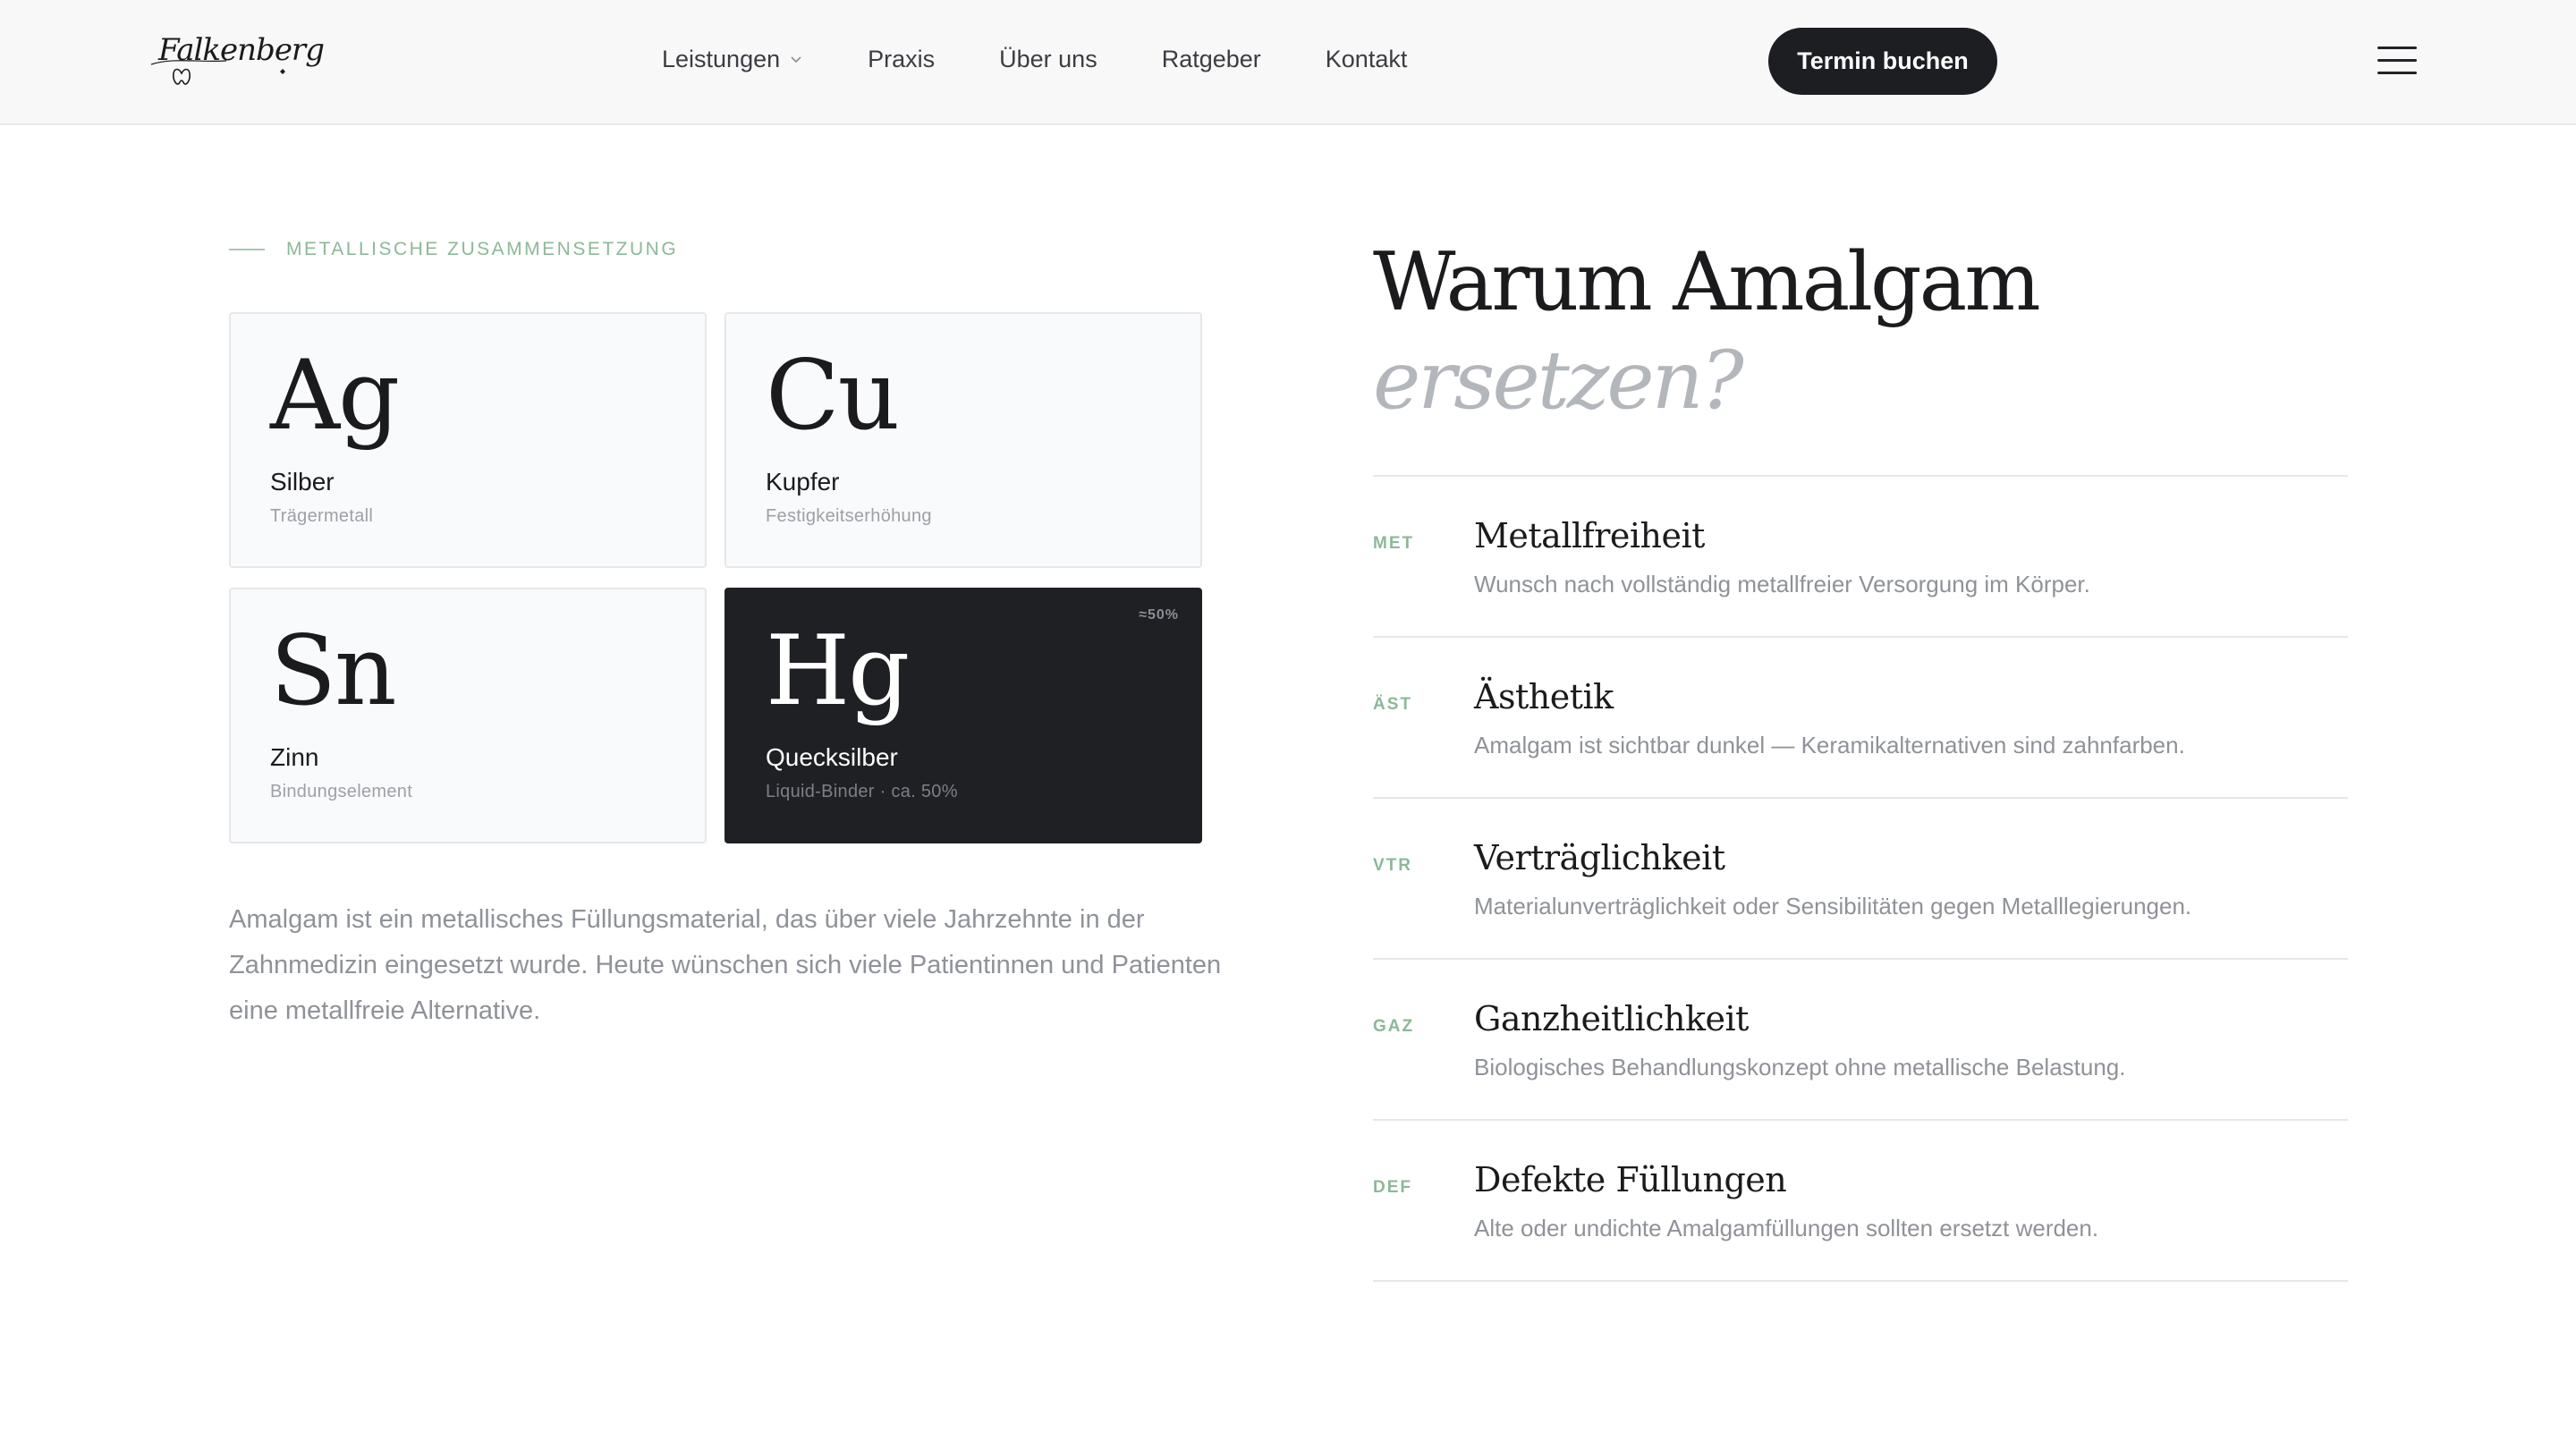  Describe the element at coordinates (1159, 615) in the screenshot. I see `percentage-badge: ≈50%` at that location.